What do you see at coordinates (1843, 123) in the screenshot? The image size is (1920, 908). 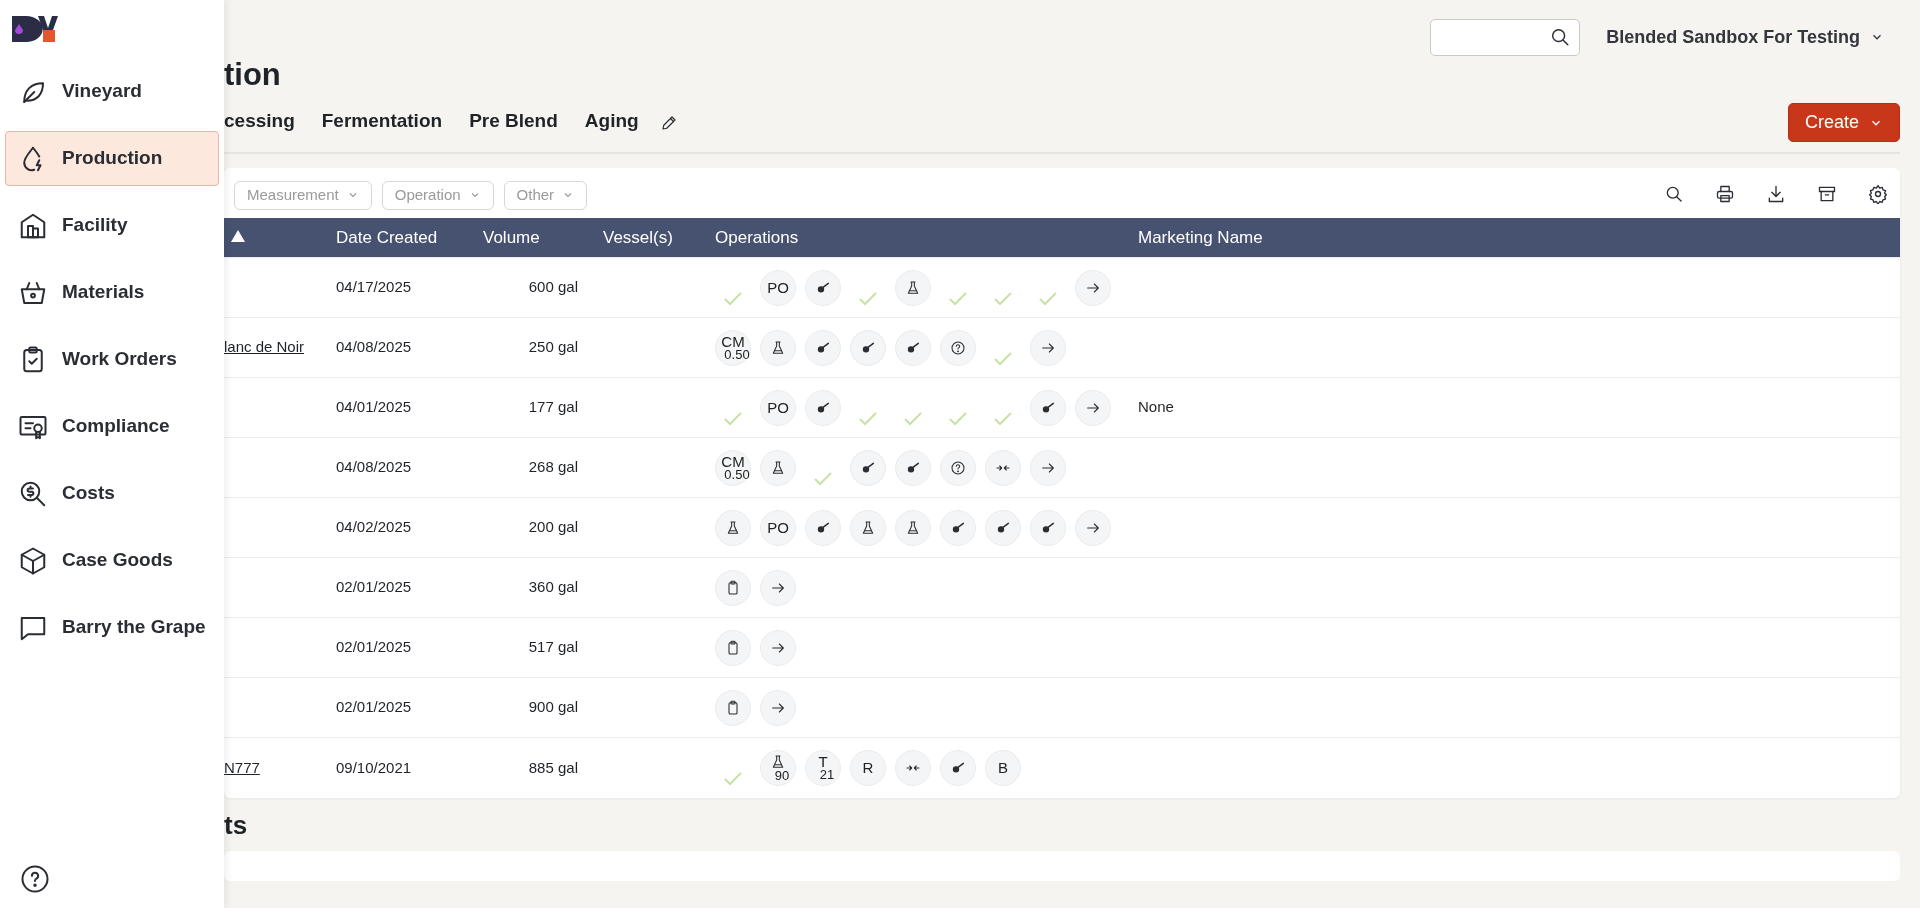 I see `create-button: Create` at bounding box center [1843, 123].